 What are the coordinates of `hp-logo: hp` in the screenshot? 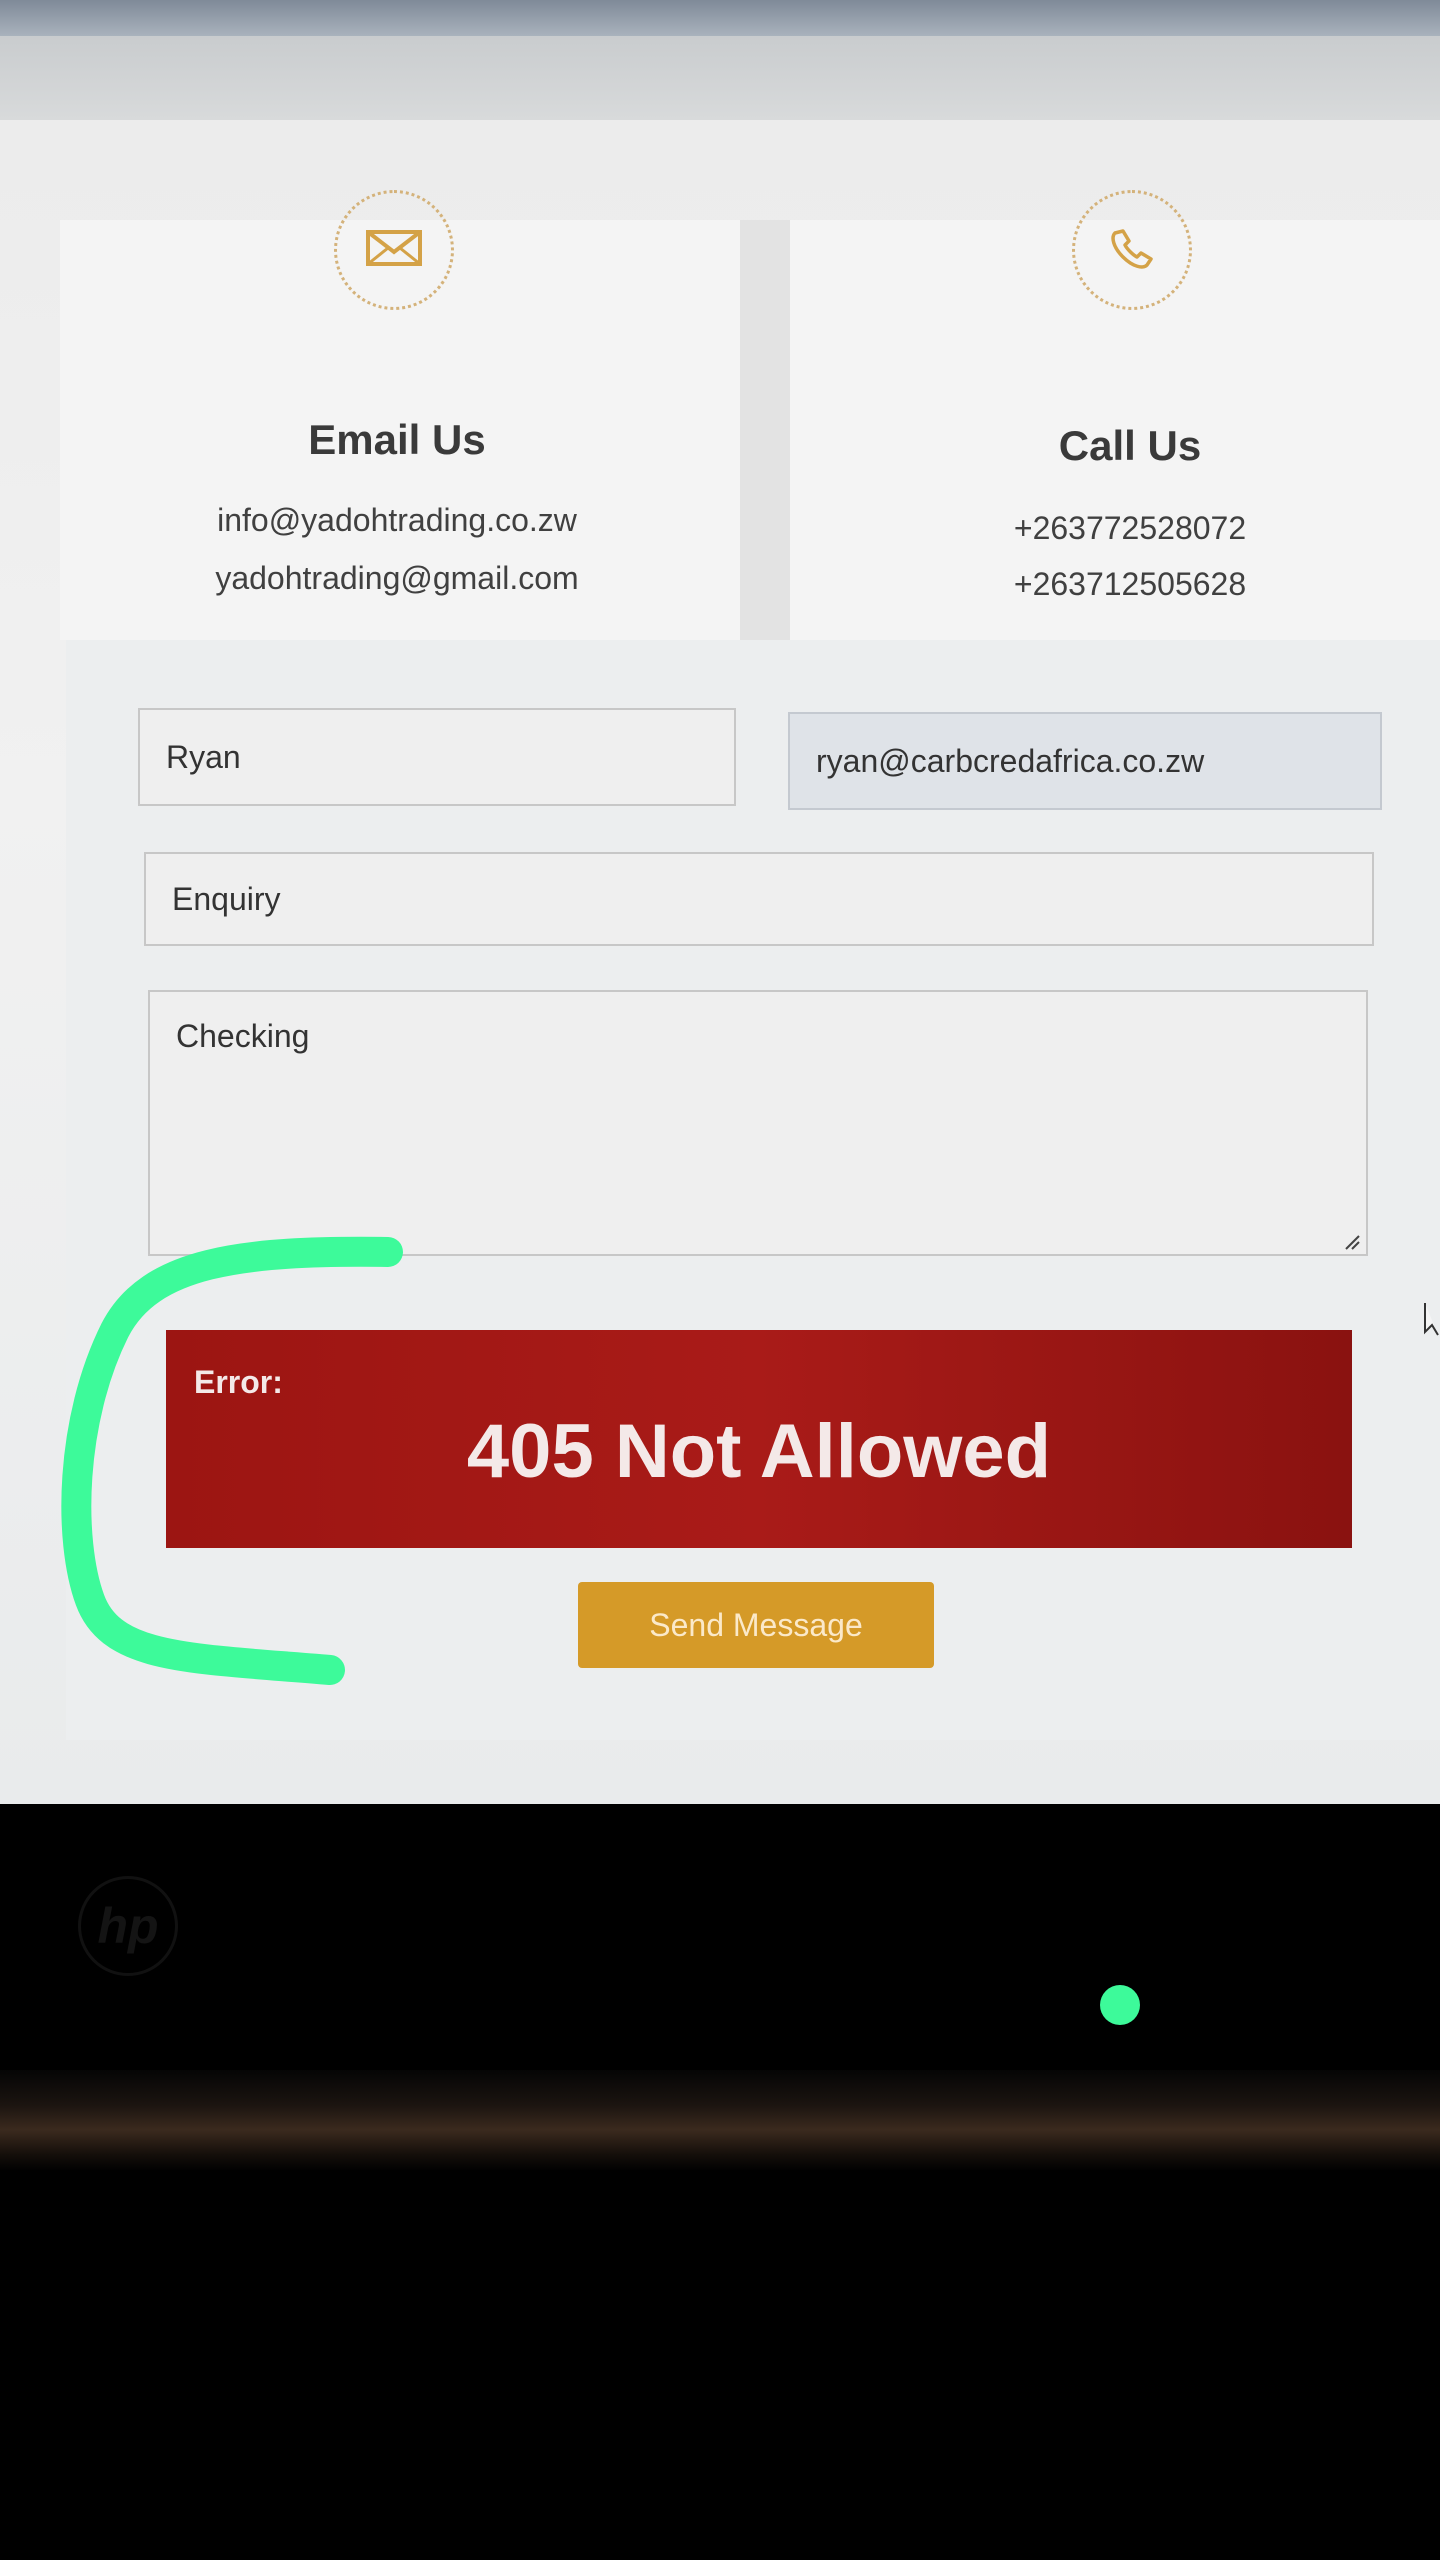 It's located at (128, 1926).